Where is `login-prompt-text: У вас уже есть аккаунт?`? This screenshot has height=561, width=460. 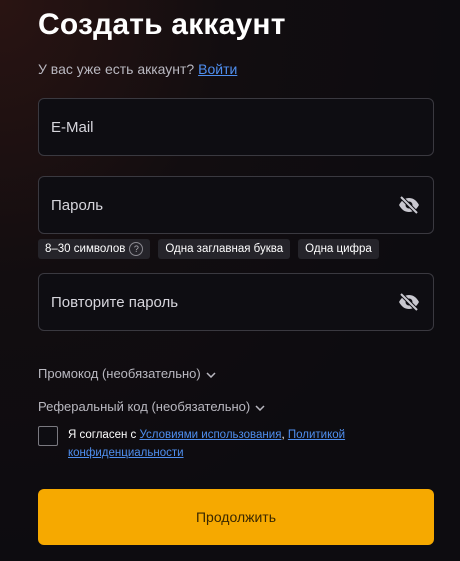 login-prompt-text: У вас уже есть аккаунт? is located at coordinates (116, 69).